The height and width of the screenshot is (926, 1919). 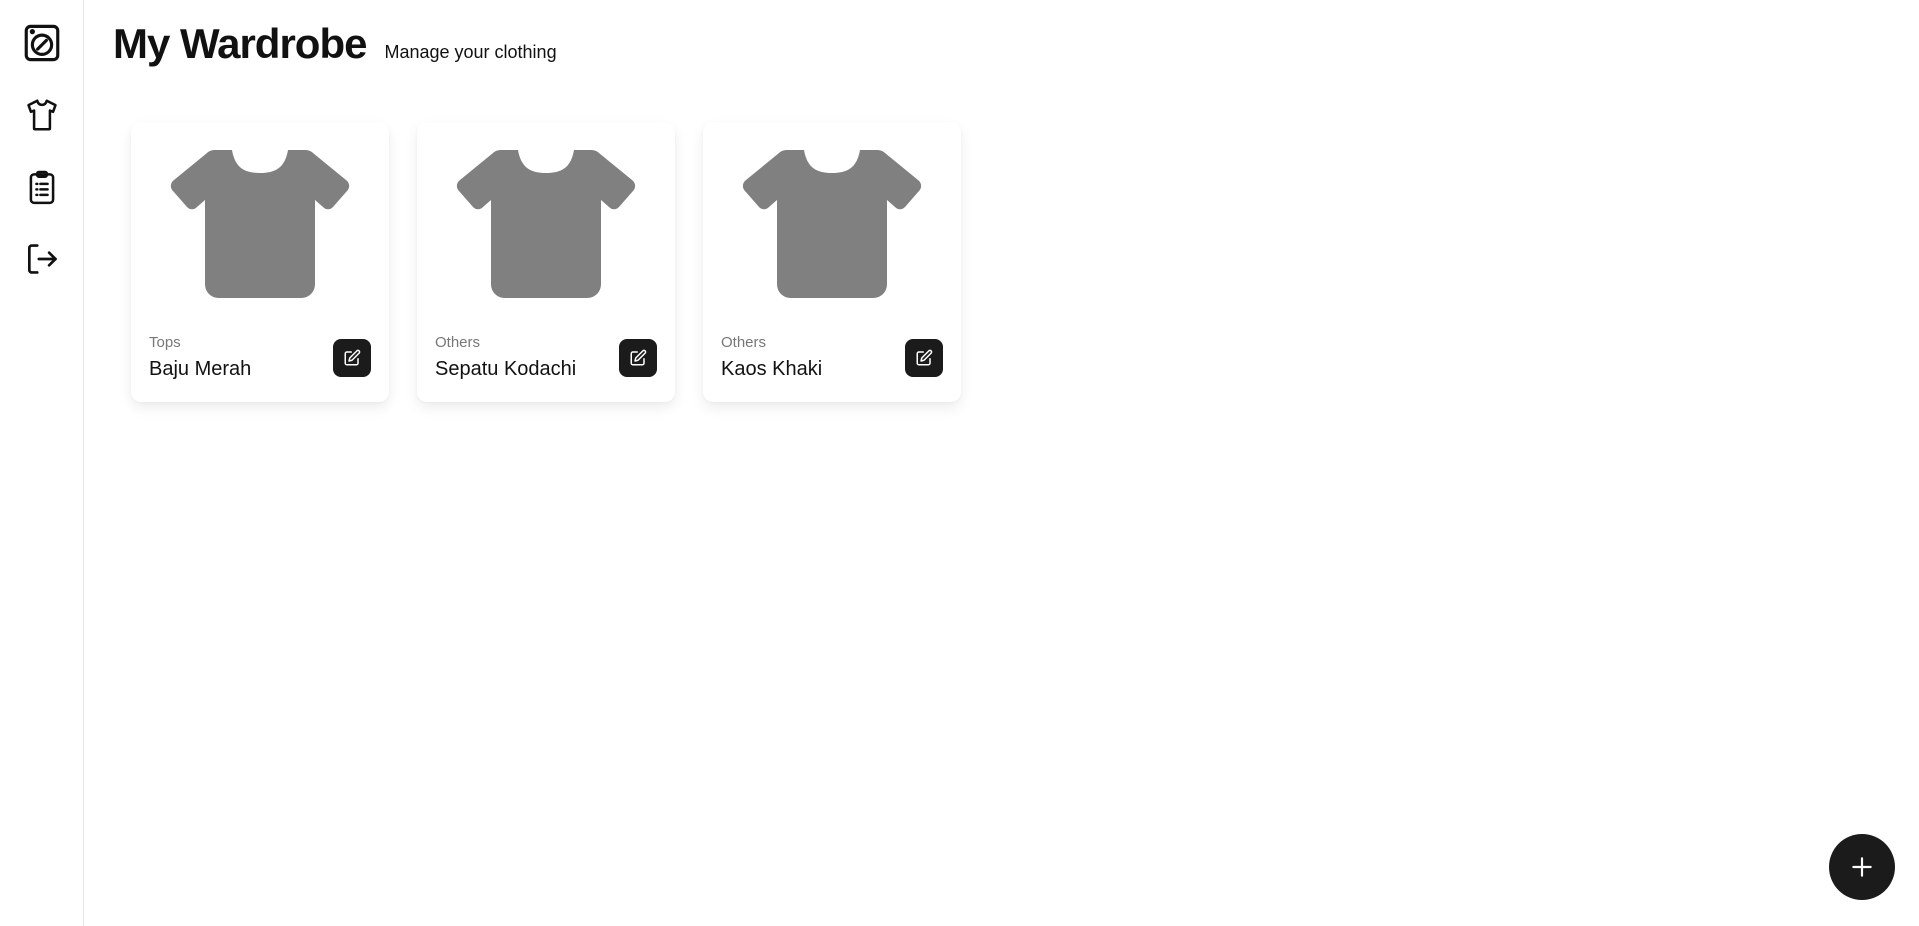 I want to click on plus-icon, so click(x=1862, y=867).